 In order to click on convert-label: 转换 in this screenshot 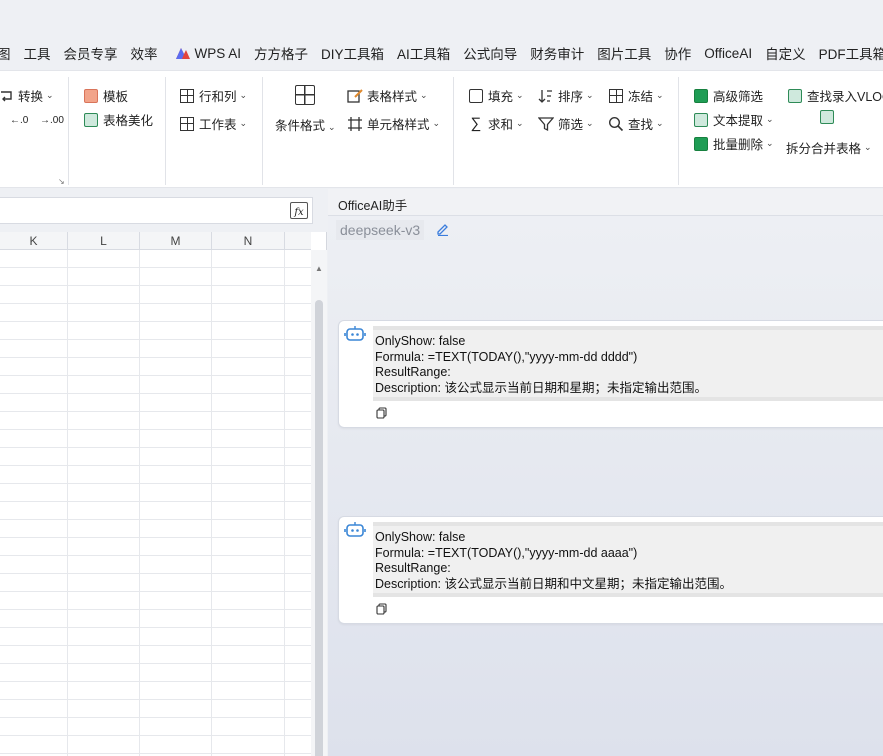, I will do `click(31, 97)`.